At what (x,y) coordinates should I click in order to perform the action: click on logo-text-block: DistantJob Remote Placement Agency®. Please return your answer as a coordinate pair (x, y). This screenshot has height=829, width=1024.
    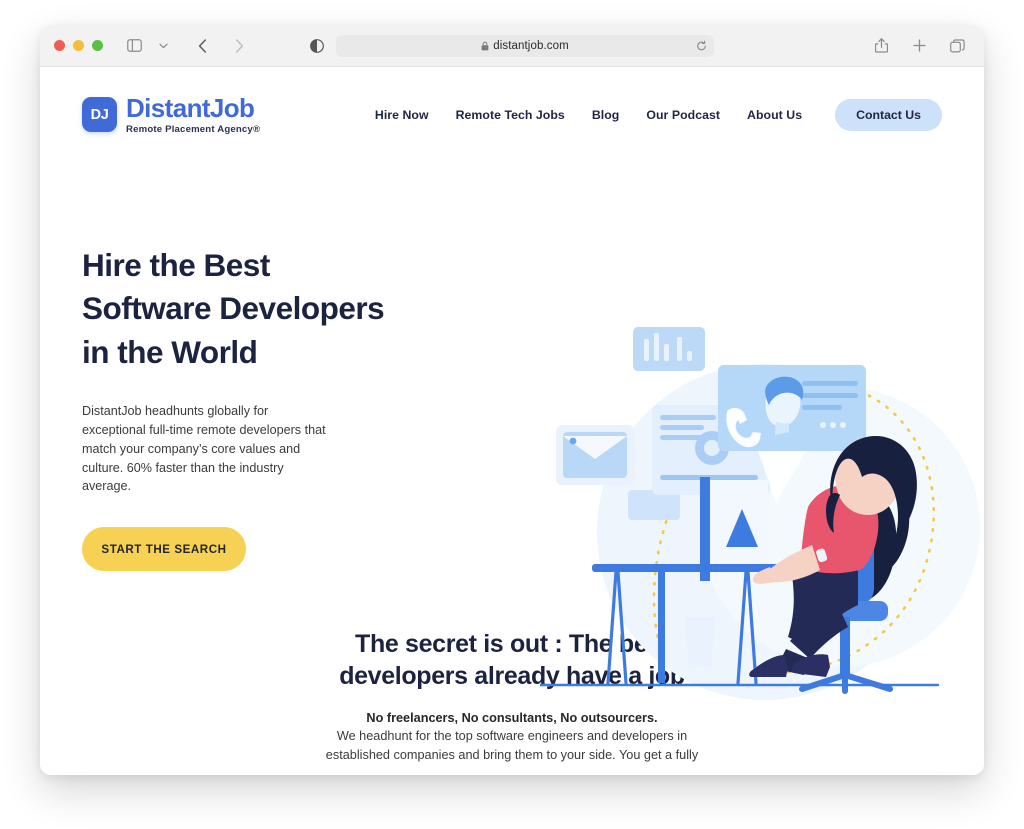
    Looking at the image, I should click on (193, 115).